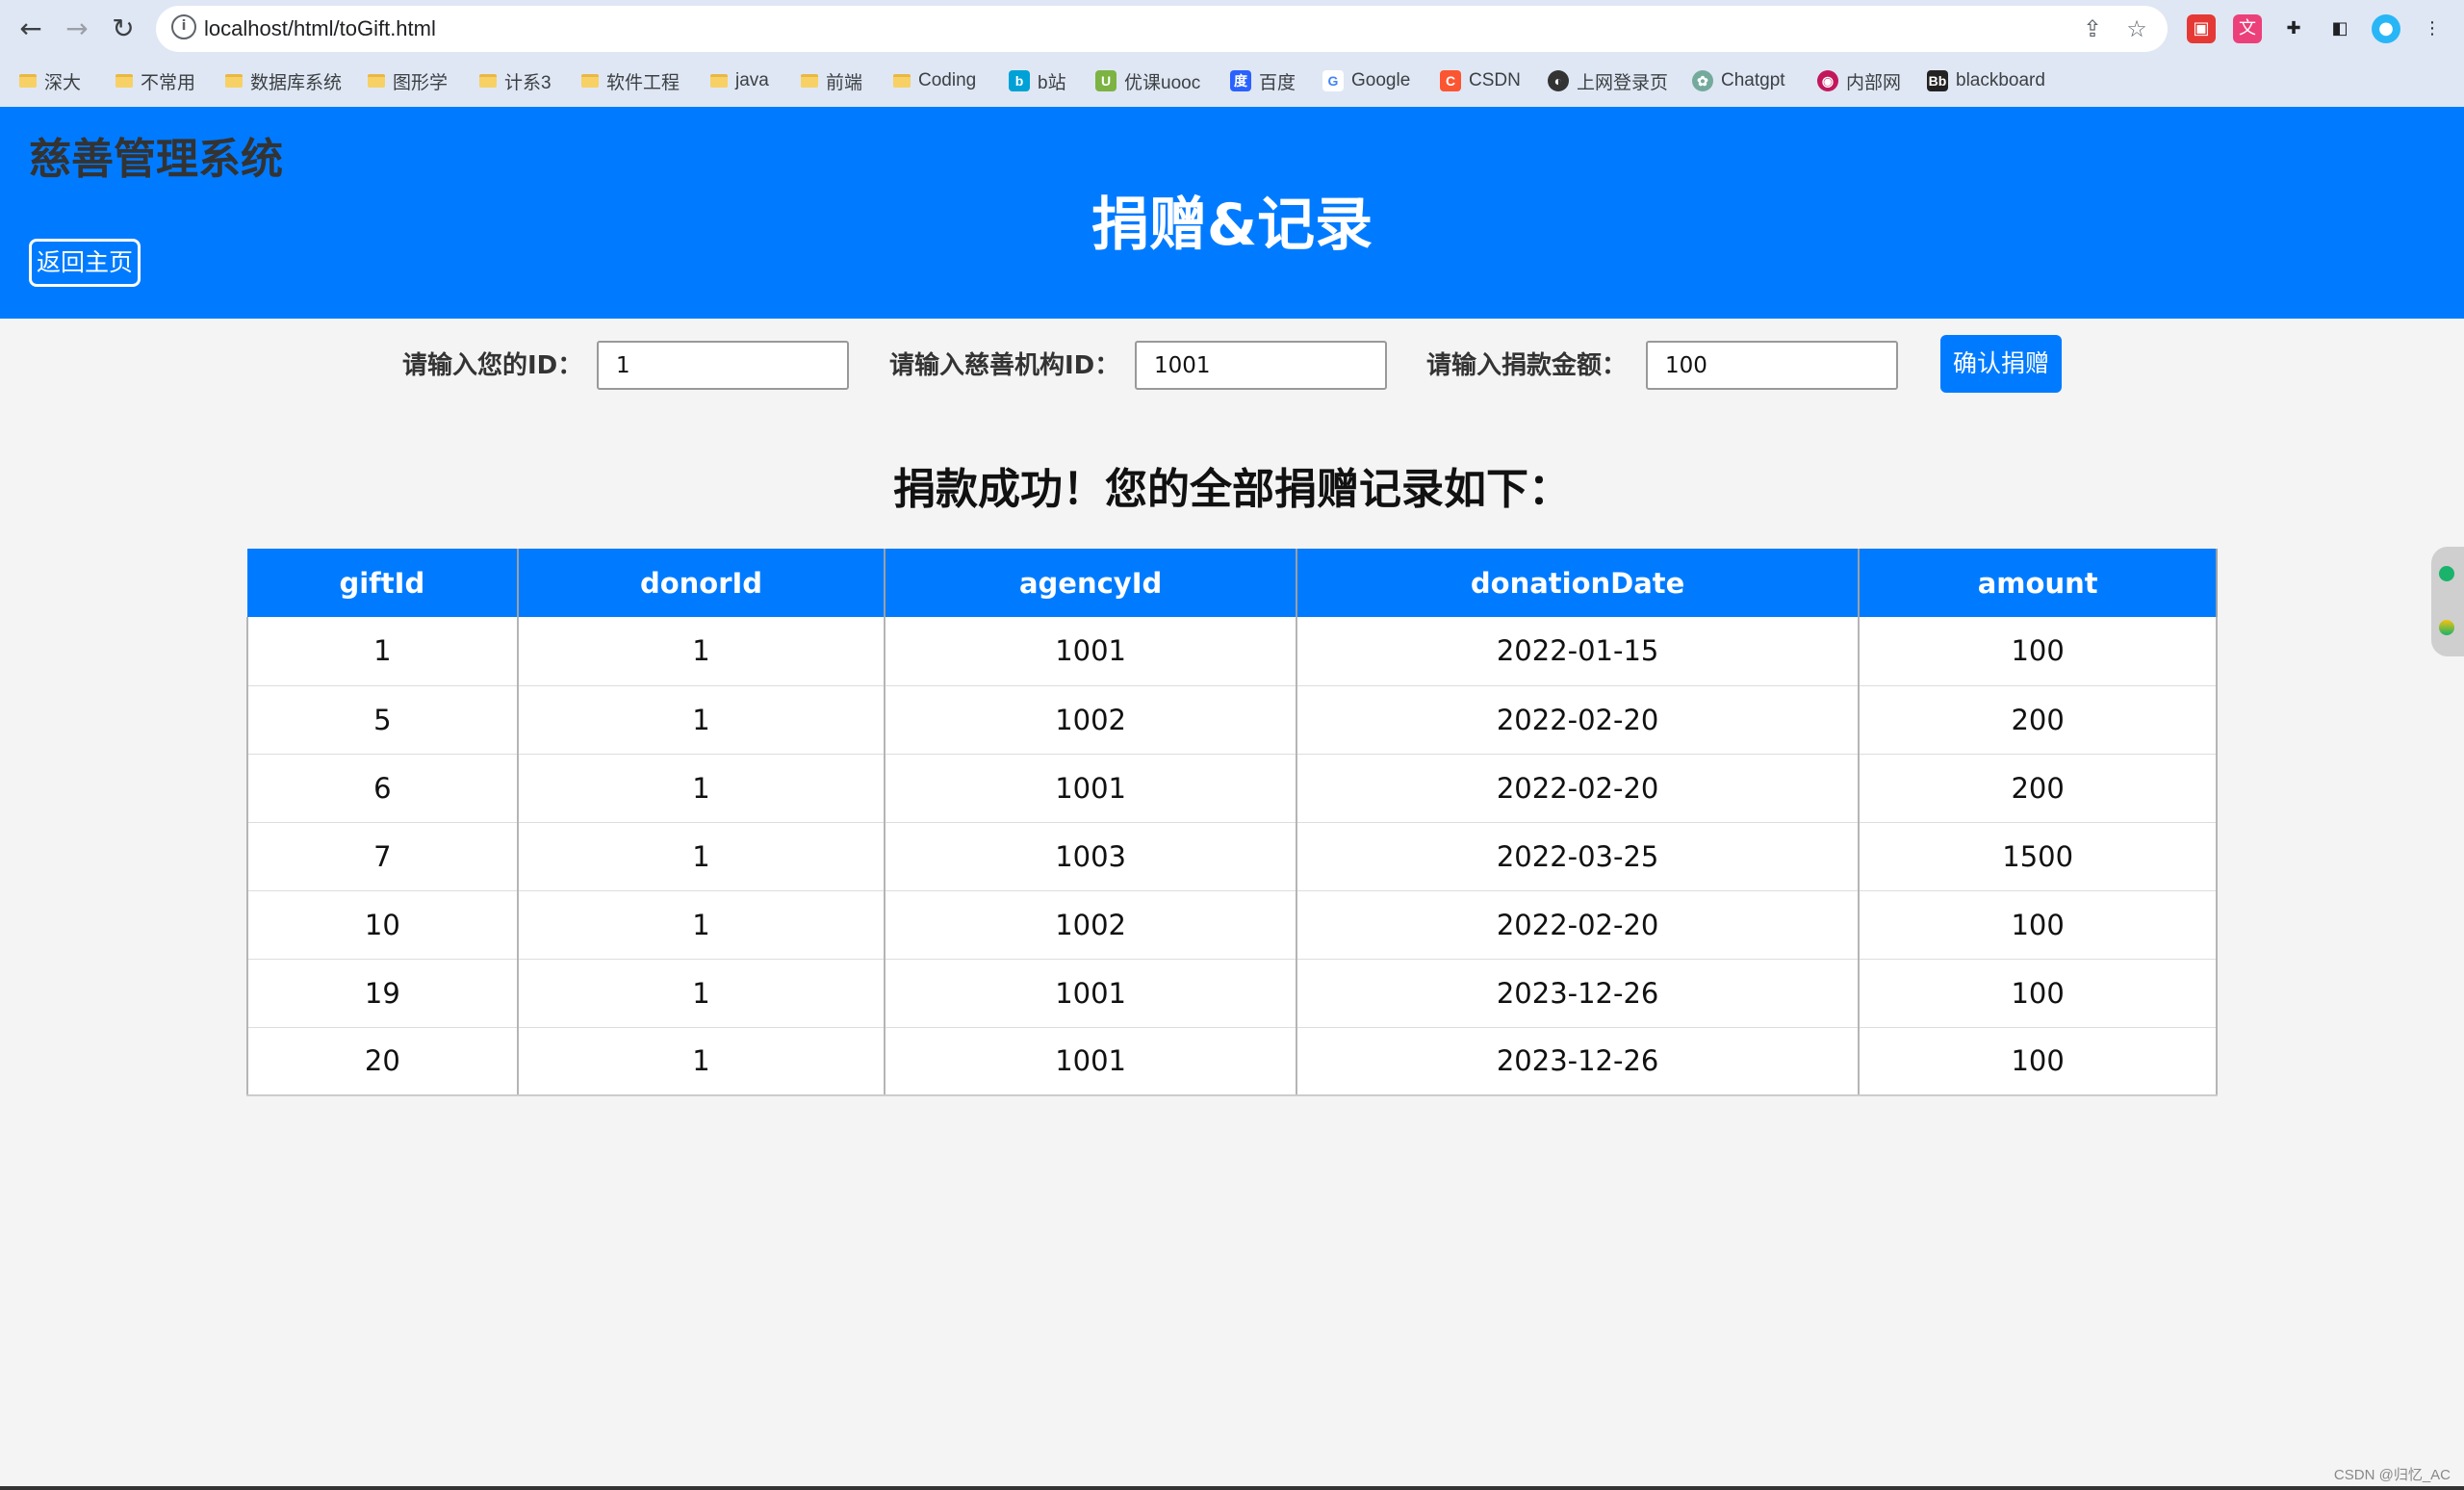  Describe the element at coordinates (1147, 80) in the screenshot. I see `bookmark-item: U 优课uooc` at that location.